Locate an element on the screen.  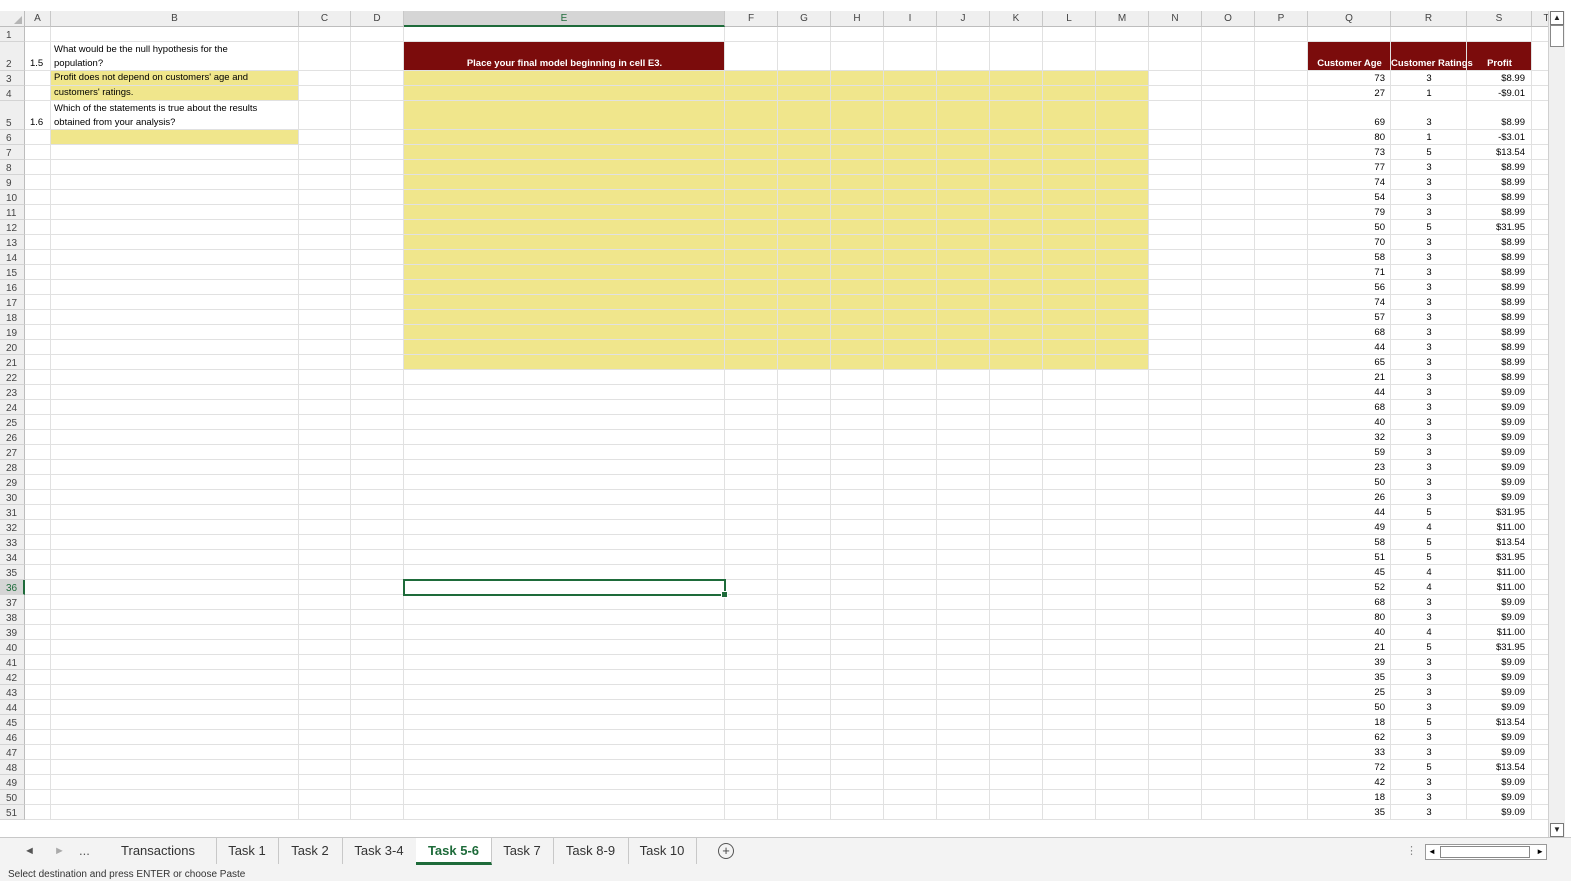
table-cell-profit: $11.00 is located at coordinates (1496, 528).